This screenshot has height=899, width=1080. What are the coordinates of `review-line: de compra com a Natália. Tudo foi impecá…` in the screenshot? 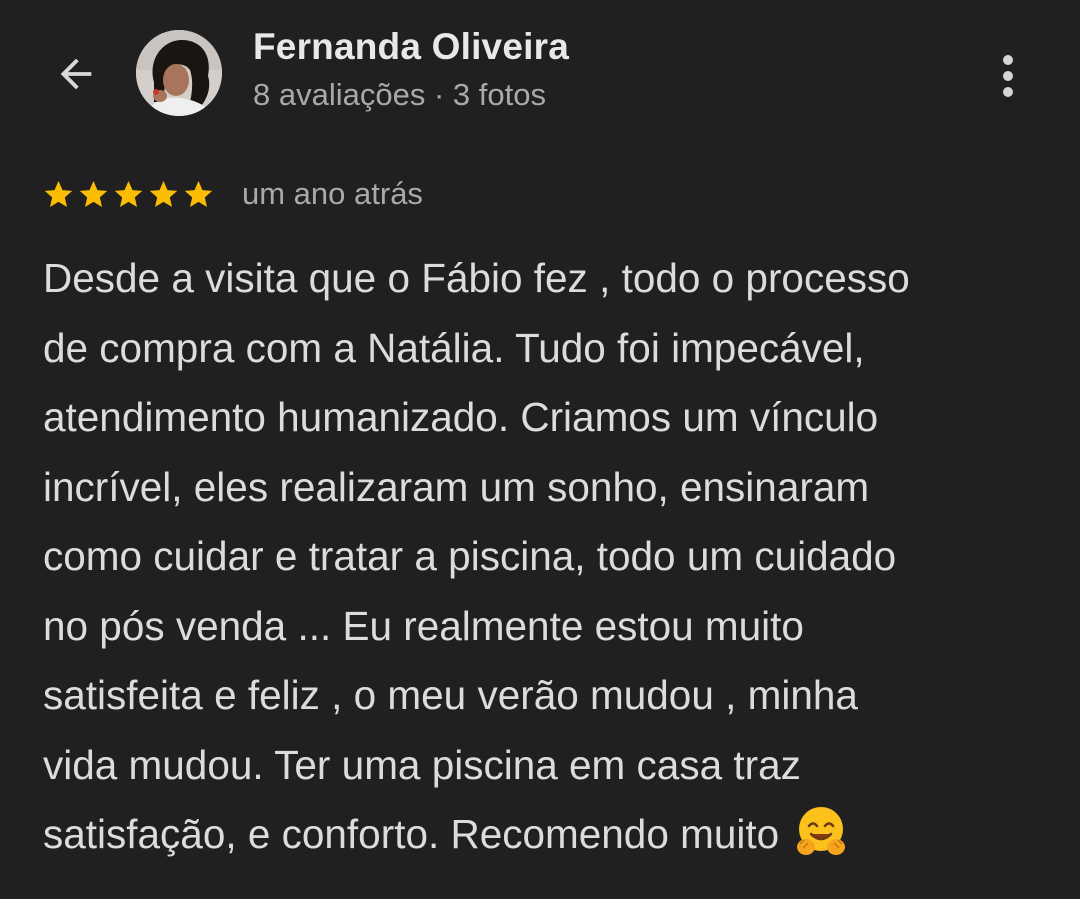 It's located at (454, 347).